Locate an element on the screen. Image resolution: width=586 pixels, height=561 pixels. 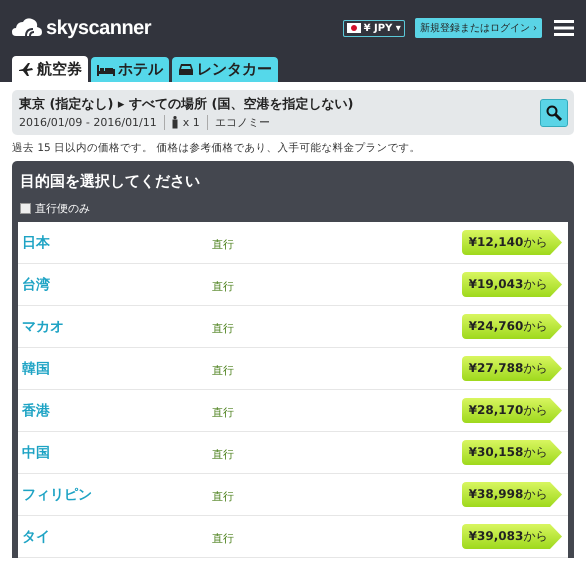
panel-title: 目的国を選択してください is located at coordinates (110, 181).